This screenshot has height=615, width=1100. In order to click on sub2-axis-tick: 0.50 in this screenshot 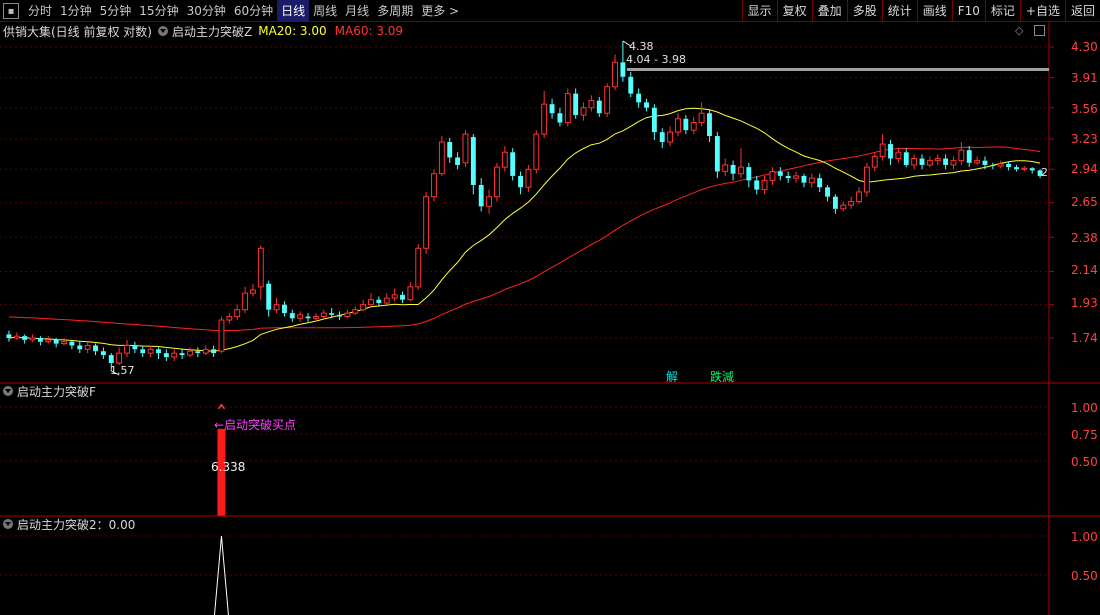, I will do `click(1084, 576)`.